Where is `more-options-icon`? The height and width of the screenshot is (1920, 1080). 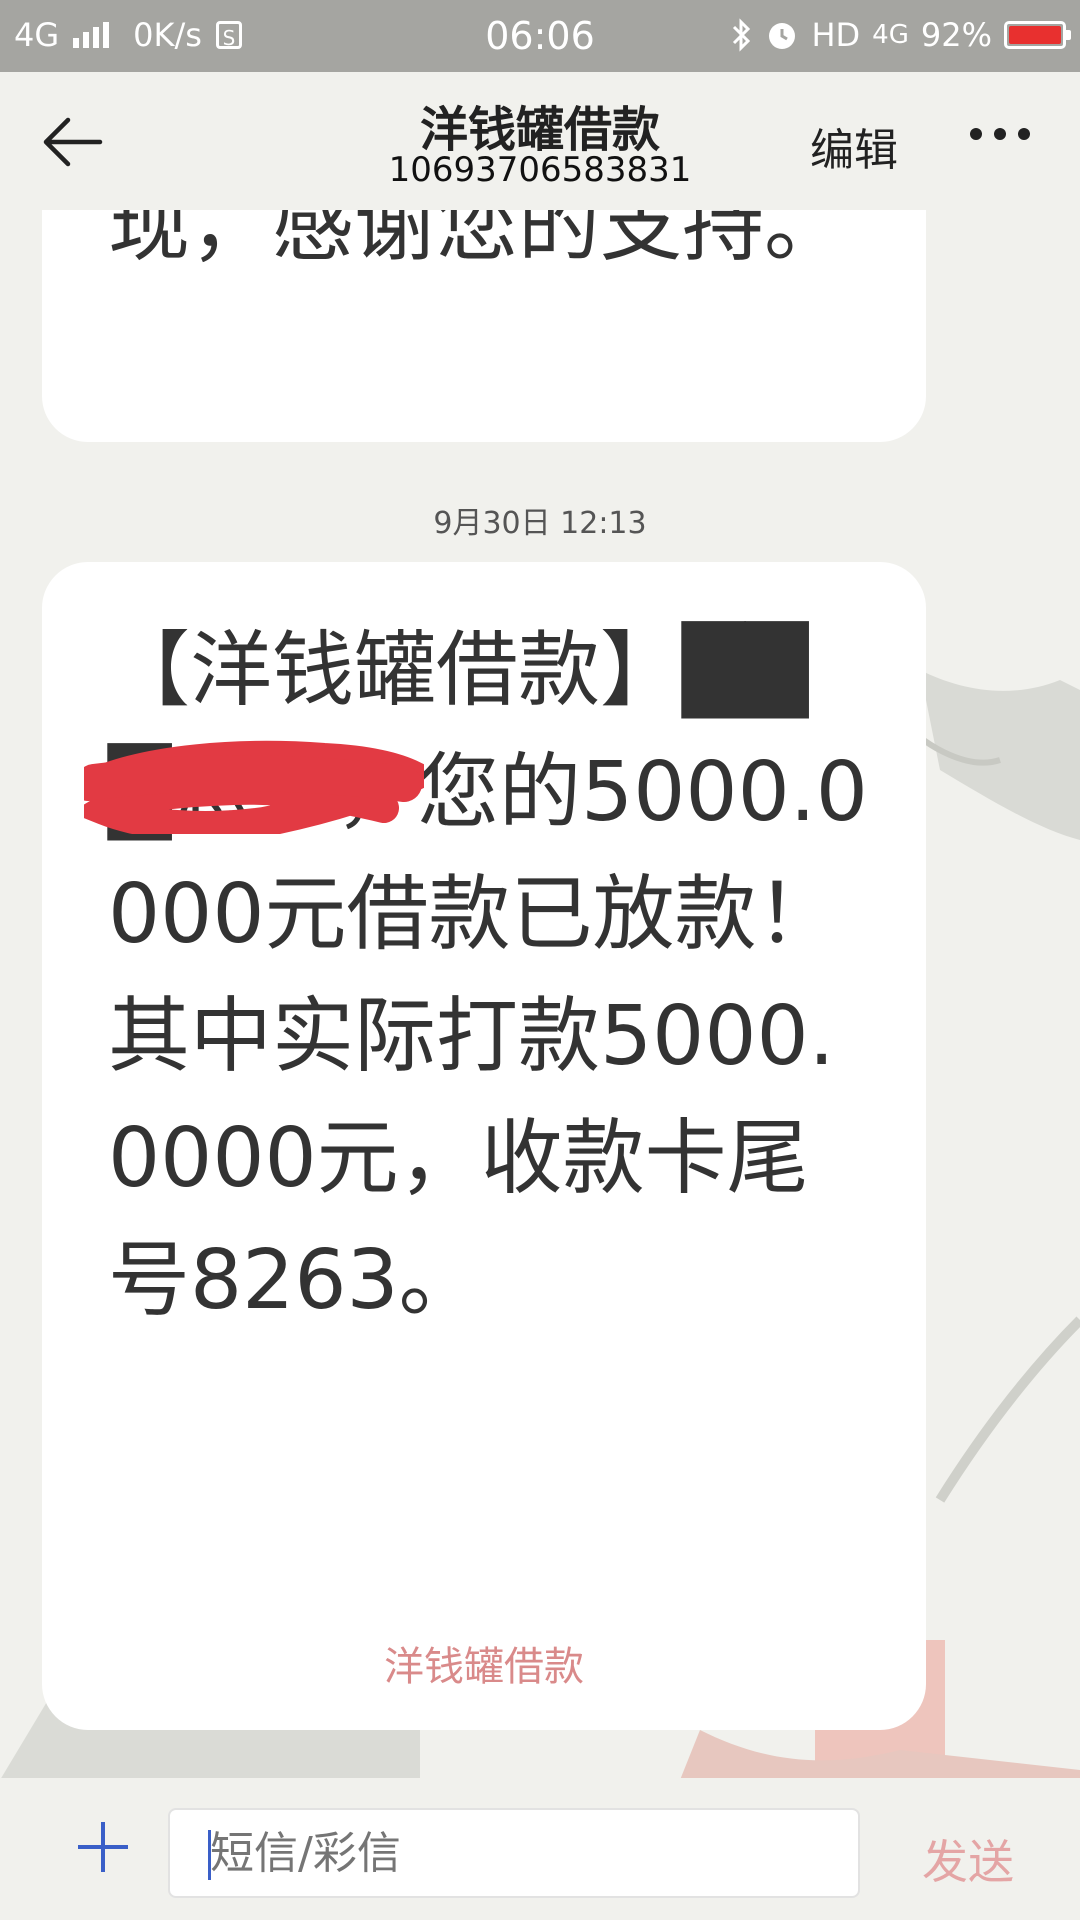 more-options-icon is located at coordinates (1000, 134).